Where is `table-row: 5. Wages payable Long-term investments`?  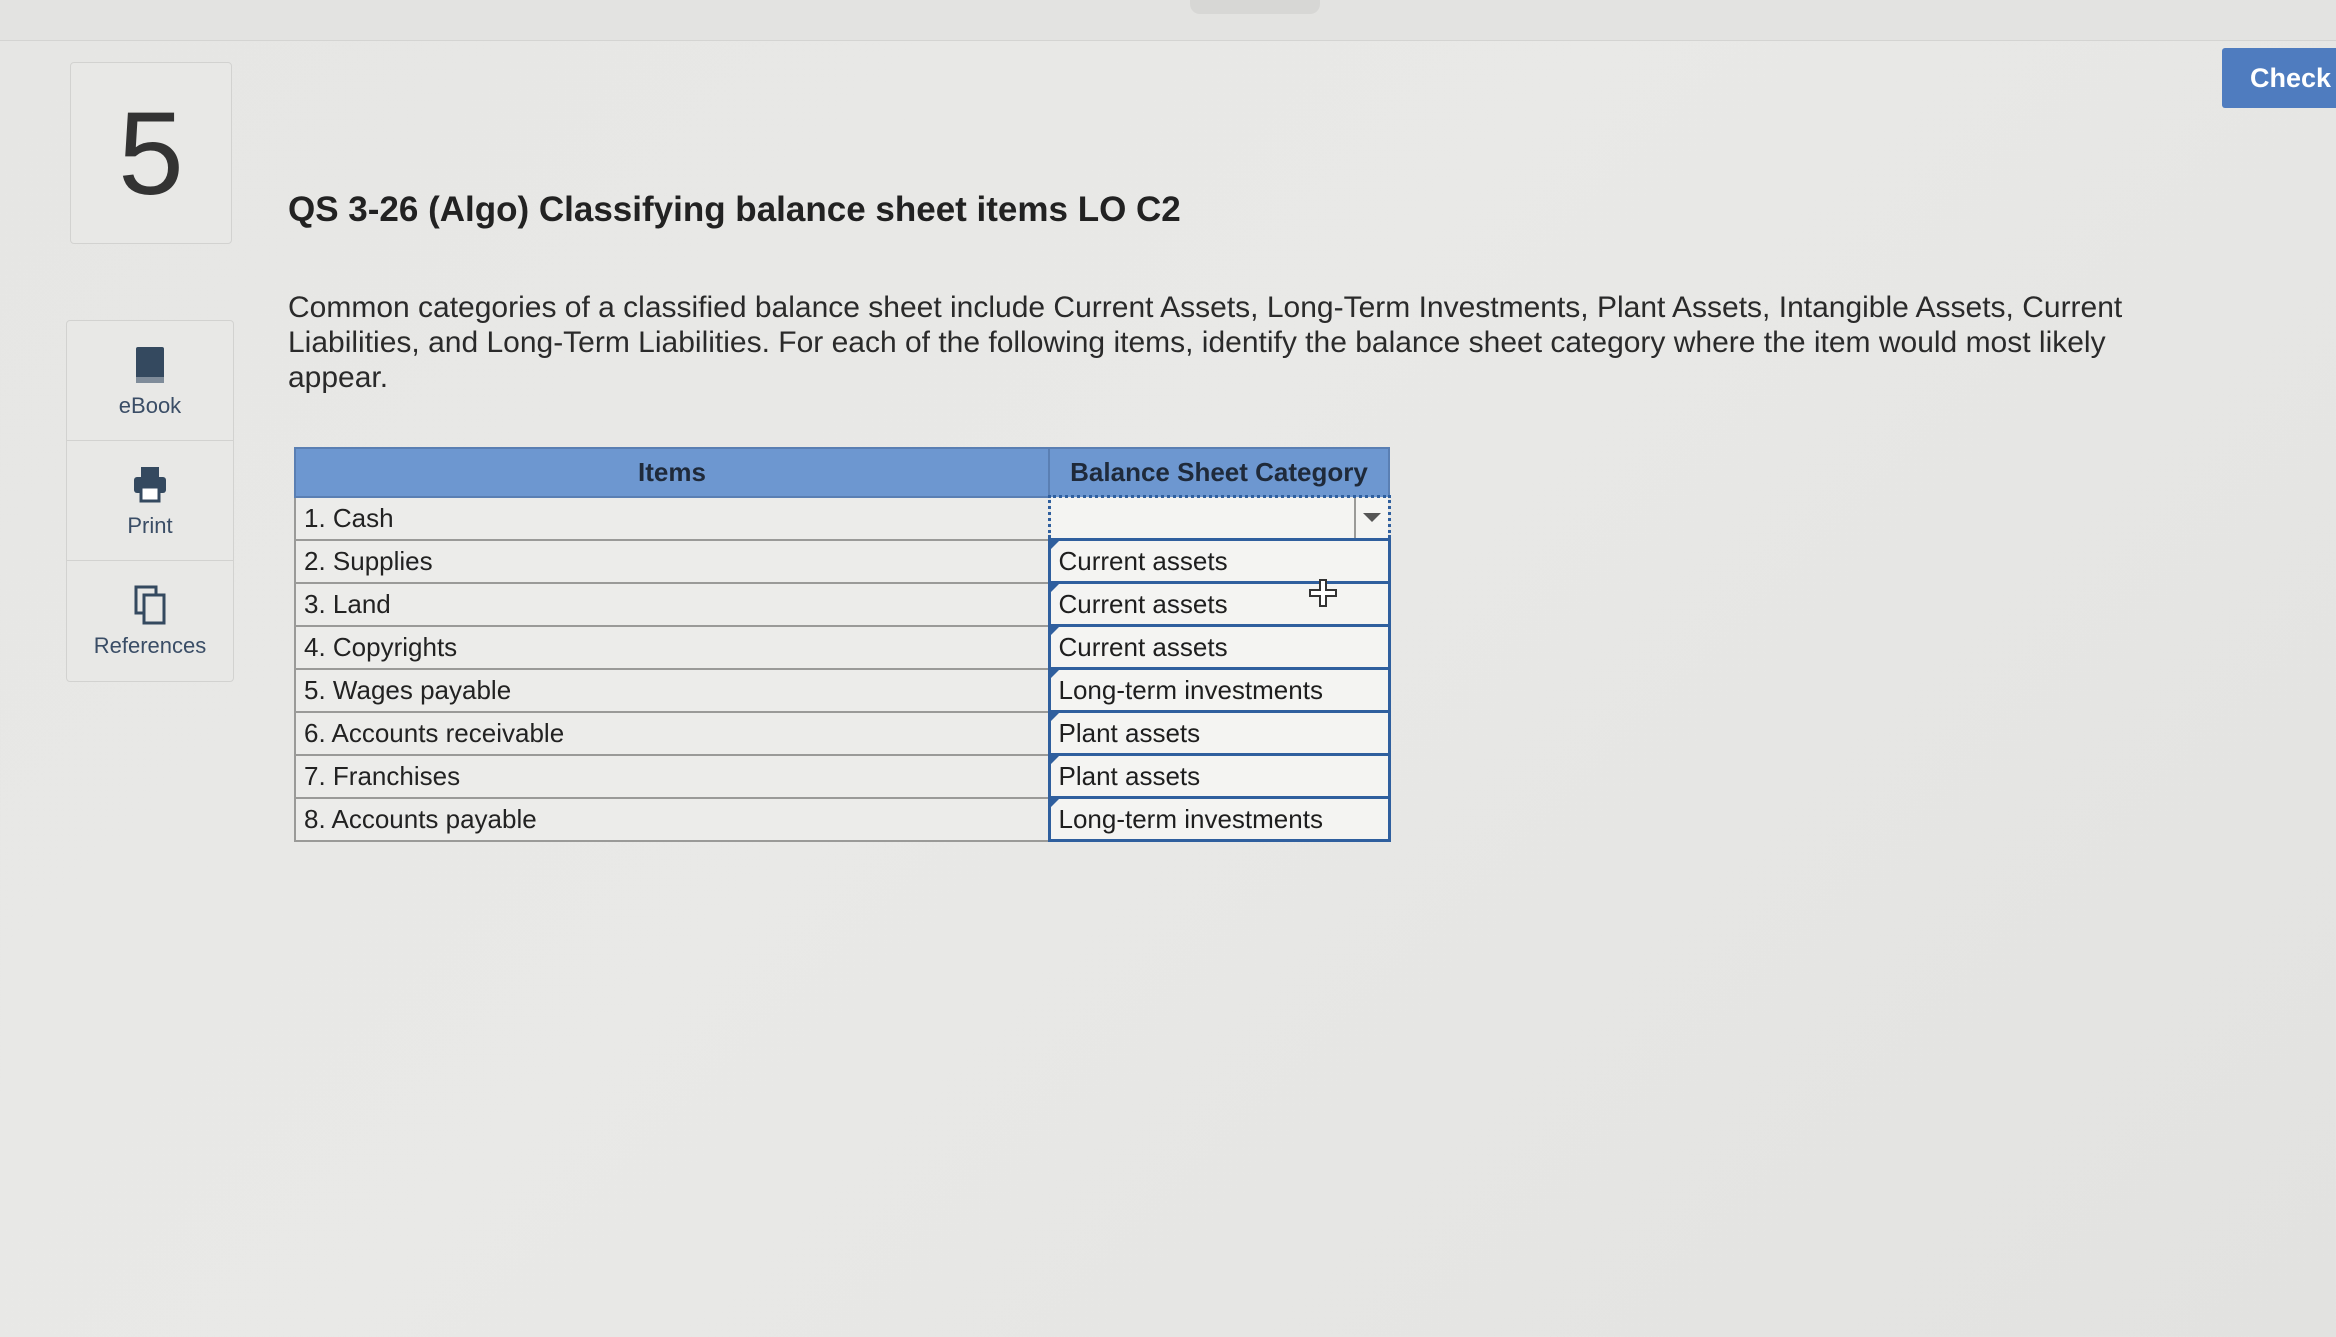
table-row: 5. Wages payable Long-term investments is located at coordinates (842, 690).